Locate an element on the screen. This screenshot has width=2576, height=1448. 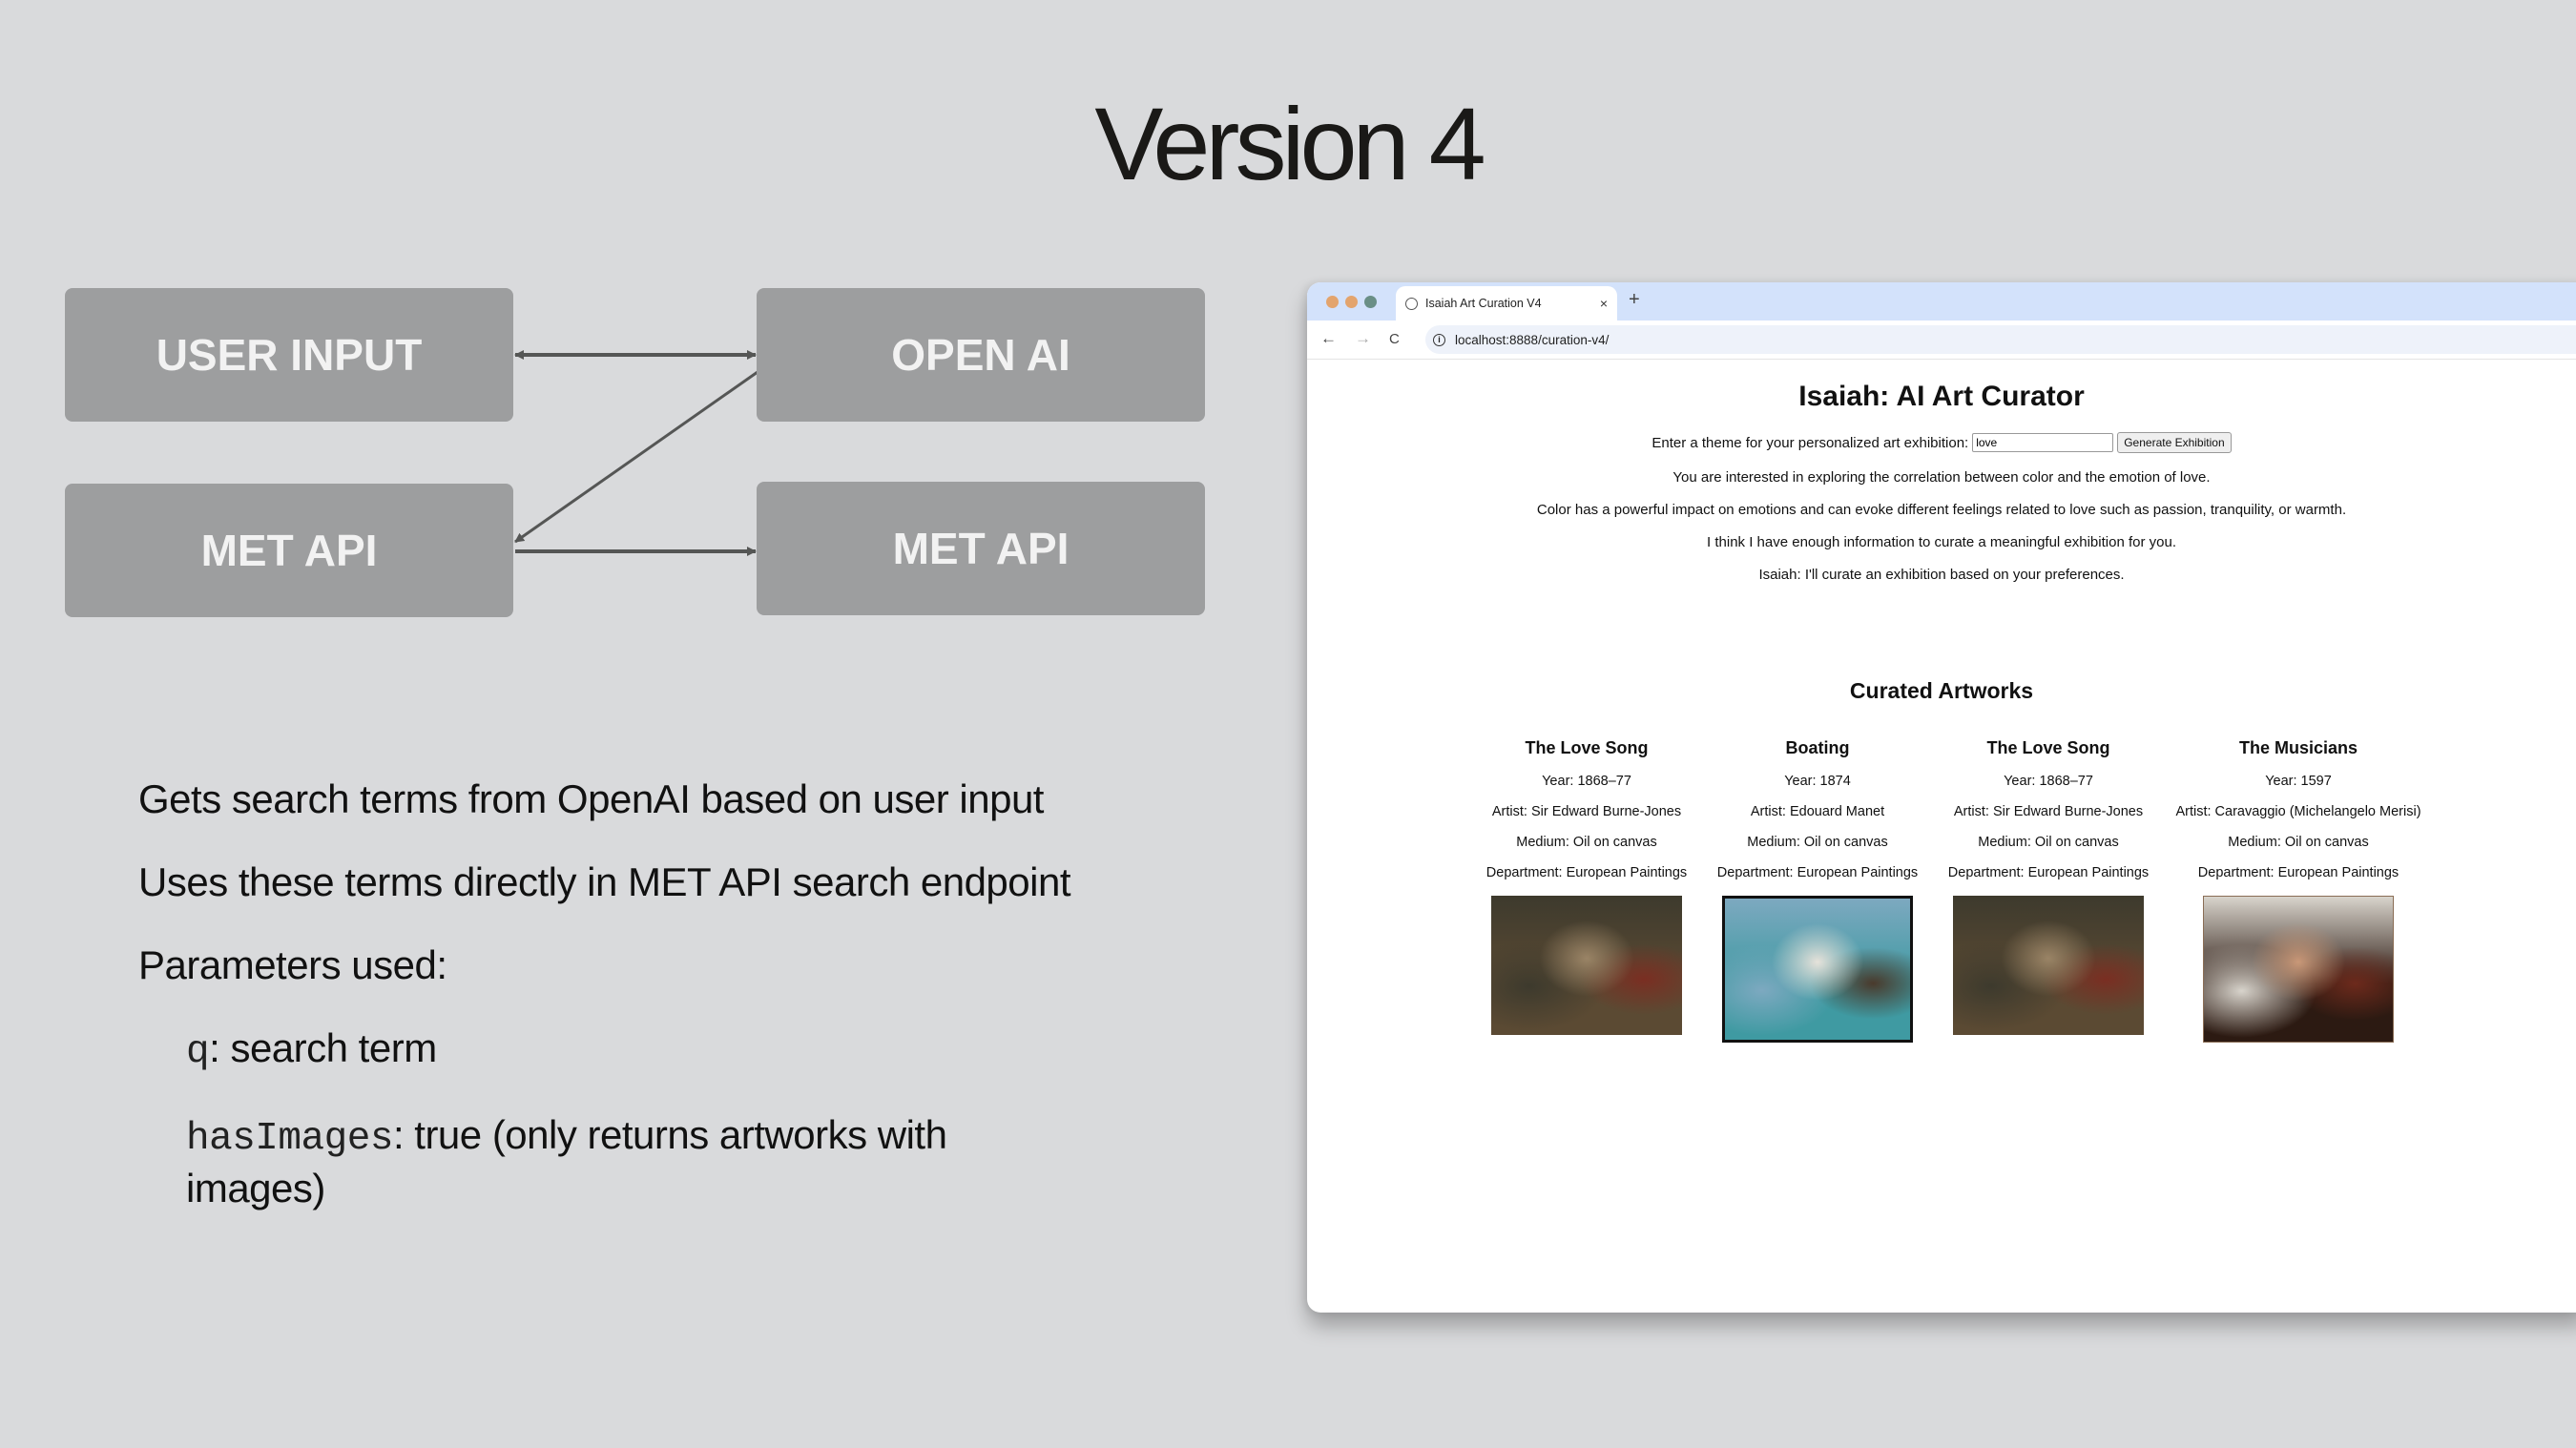
param-desc: : search term is located at coordinates (323, 1047).